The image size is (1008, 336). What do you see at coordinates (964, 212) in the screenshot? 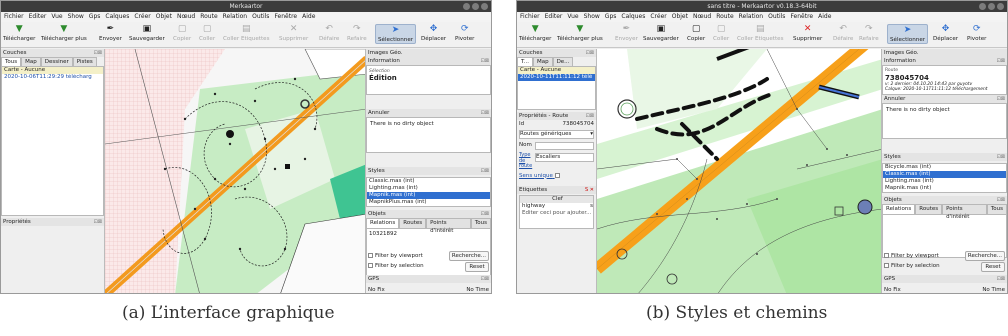
I see `tab-poi: Points d'intérêt` at bounding box center [964, 212].